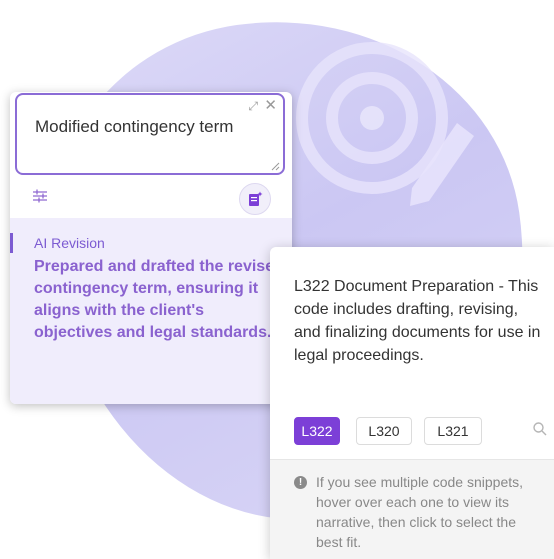 The width and height of the screenshot is (554, 559). I want to click on search-icon, so click(540, 429).